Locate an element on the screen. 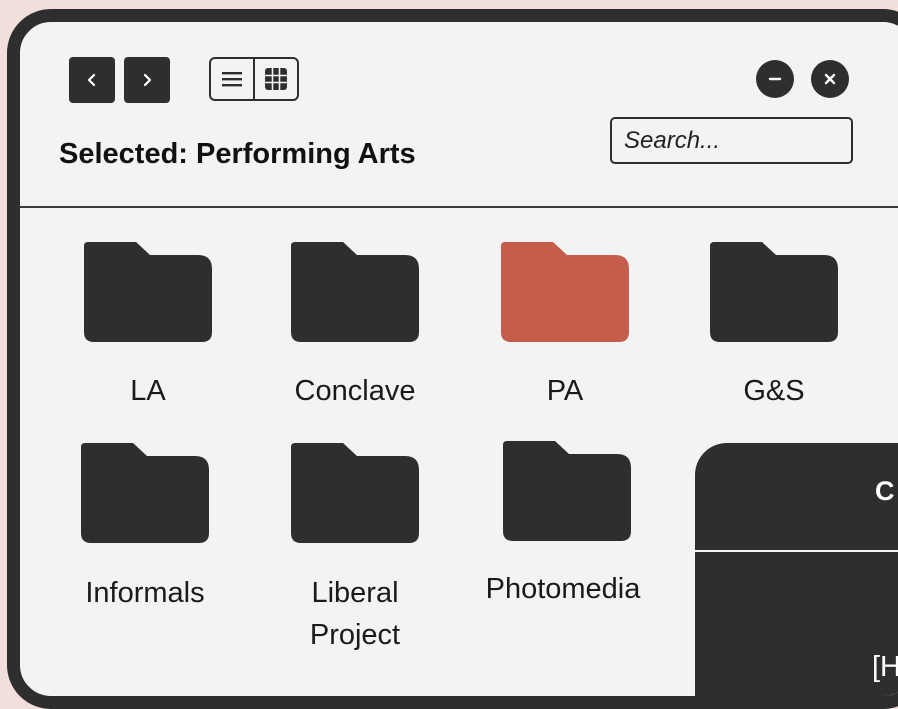 The image size is (898, 709). panel-divider is located at coordinates (796, 551).